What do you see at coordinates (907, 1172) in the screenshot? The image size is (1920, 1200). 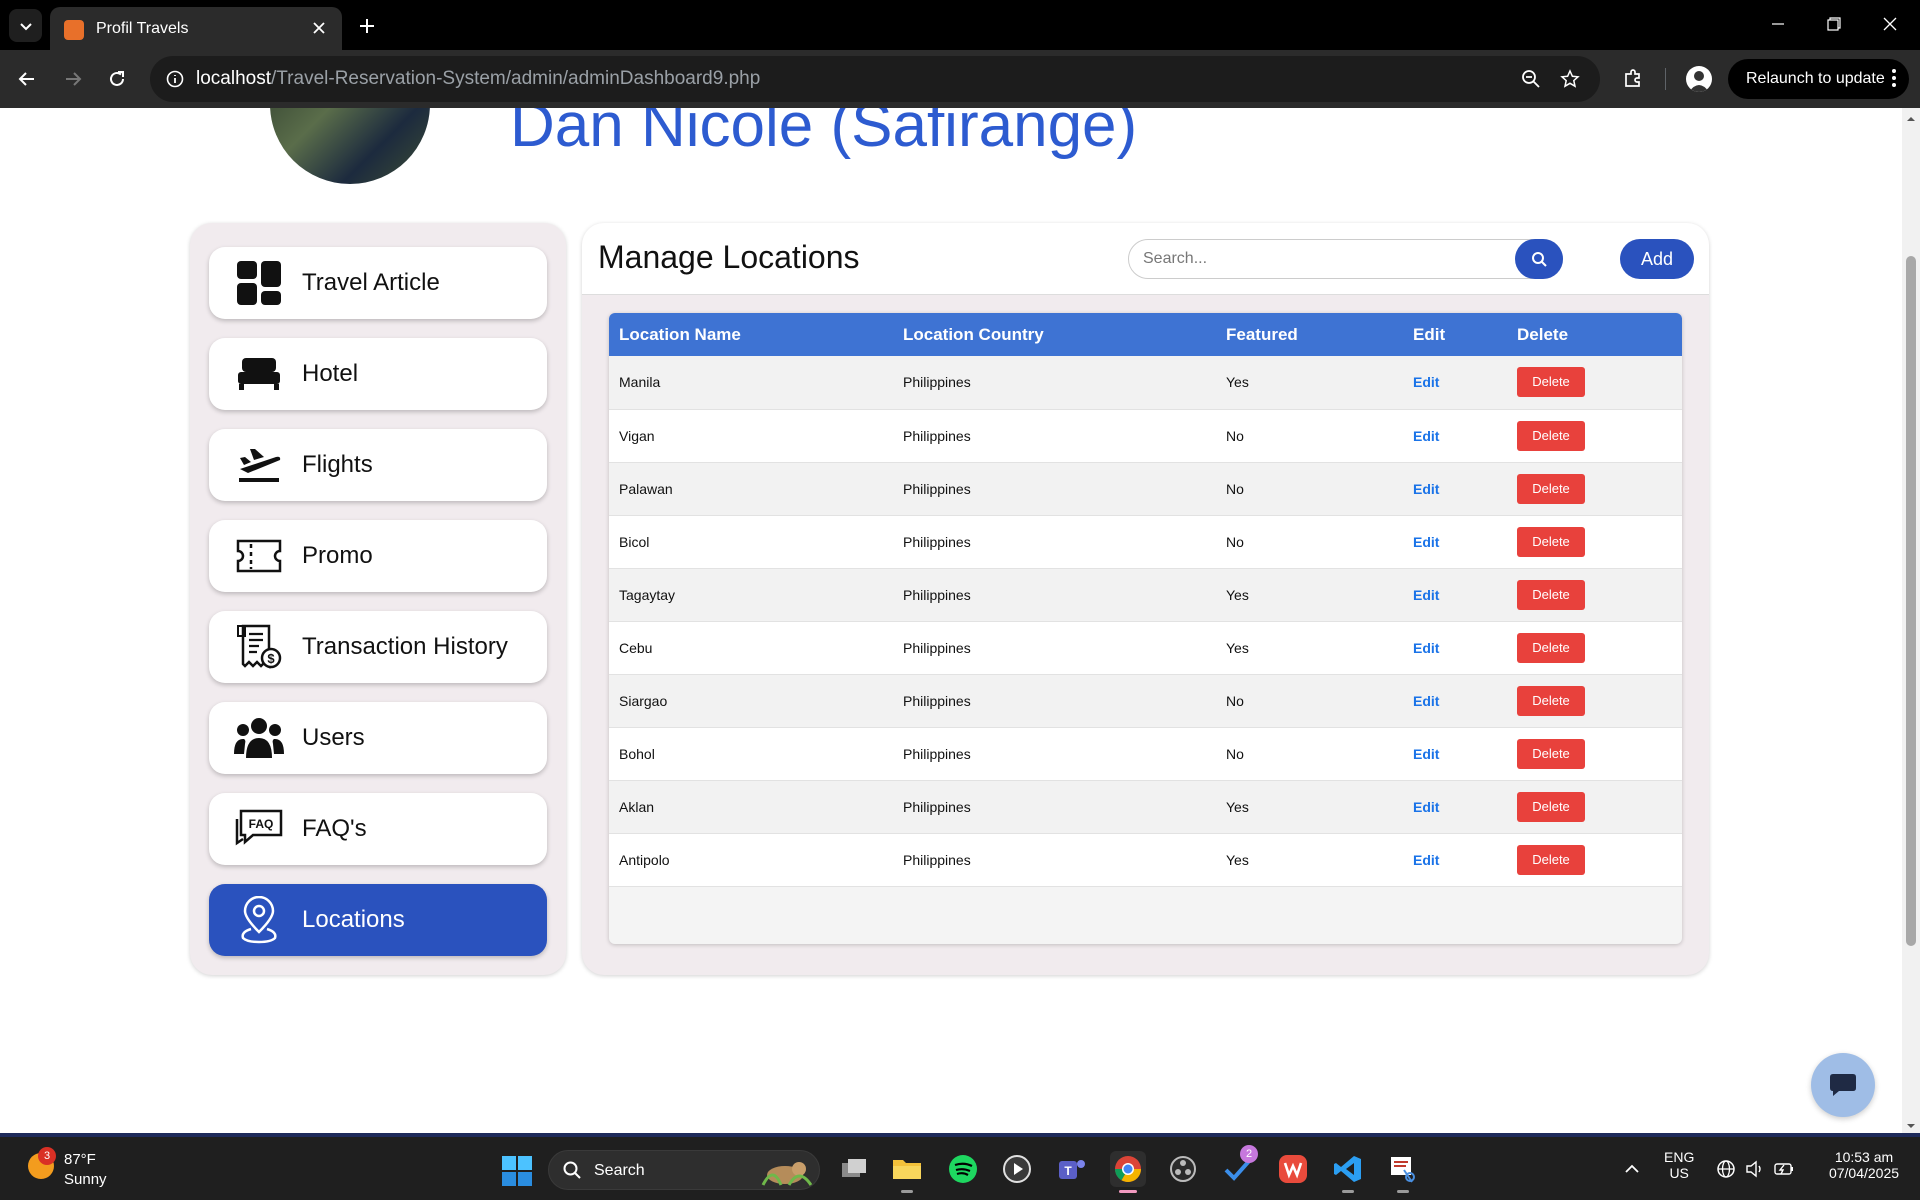 I see `file-explorer-button` at bounding box center [907, 1172].